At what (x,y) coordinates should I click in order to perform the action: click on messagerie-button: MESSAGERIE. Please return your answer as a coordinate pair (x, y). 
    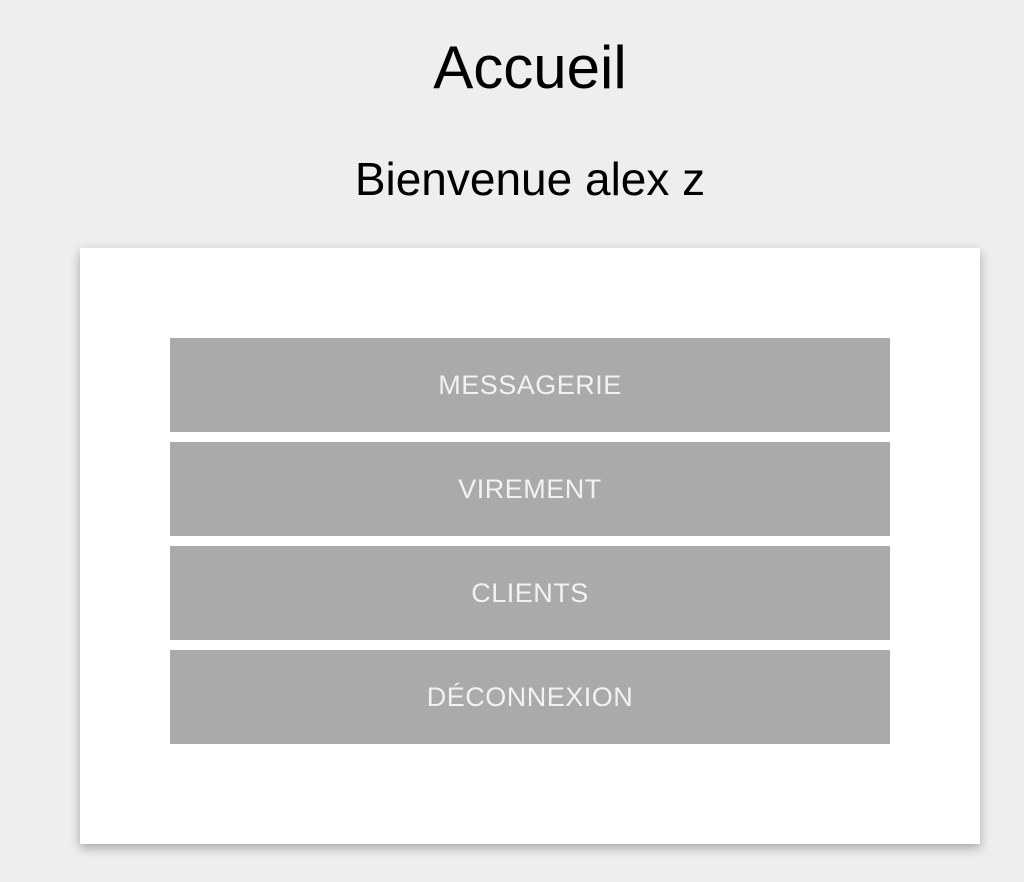
    Looking at the image, I should click on (530, 385).